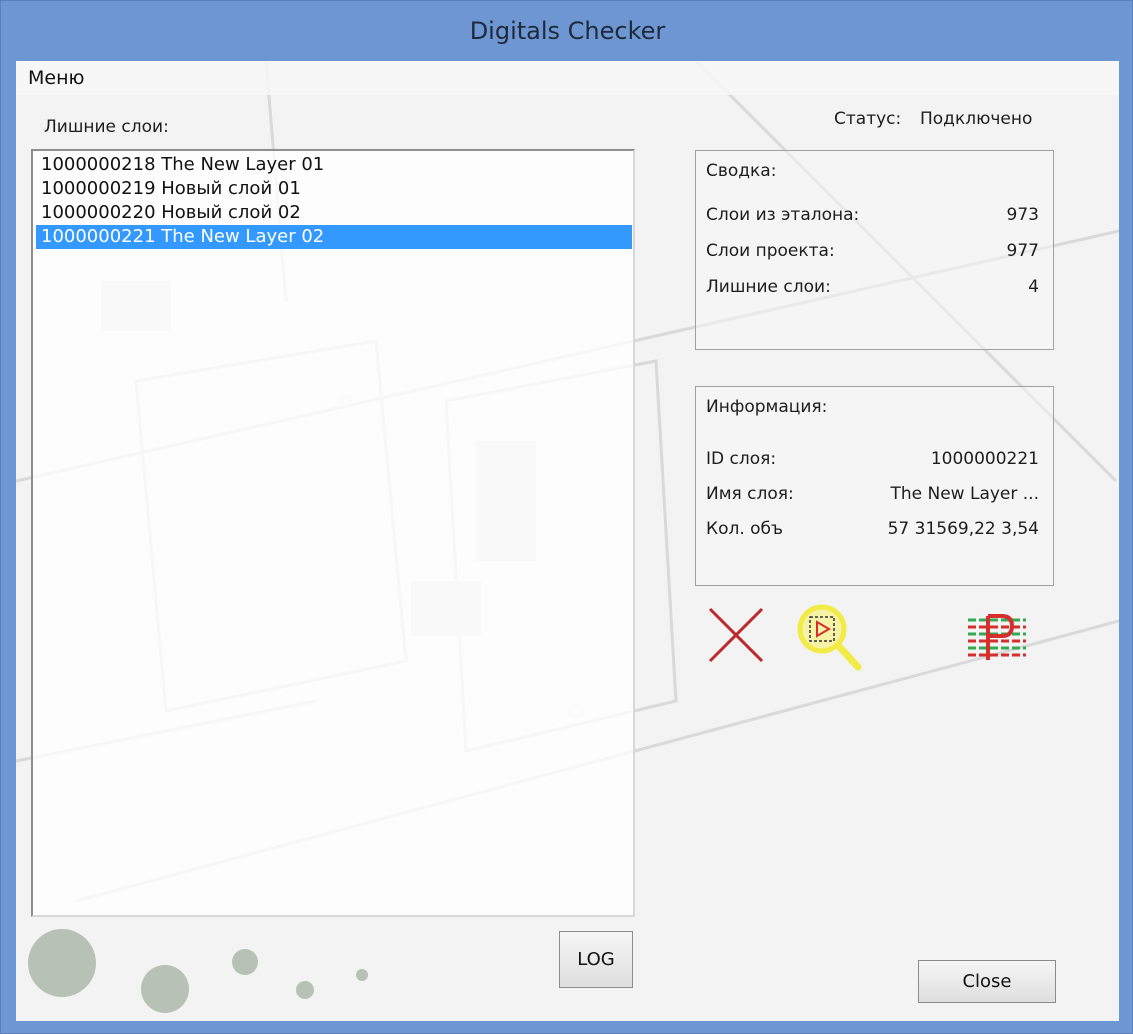 The height and width of the screenshot is (1034, 1133). I want to click on title-bar: Digitals Checker, so click(567, 31).